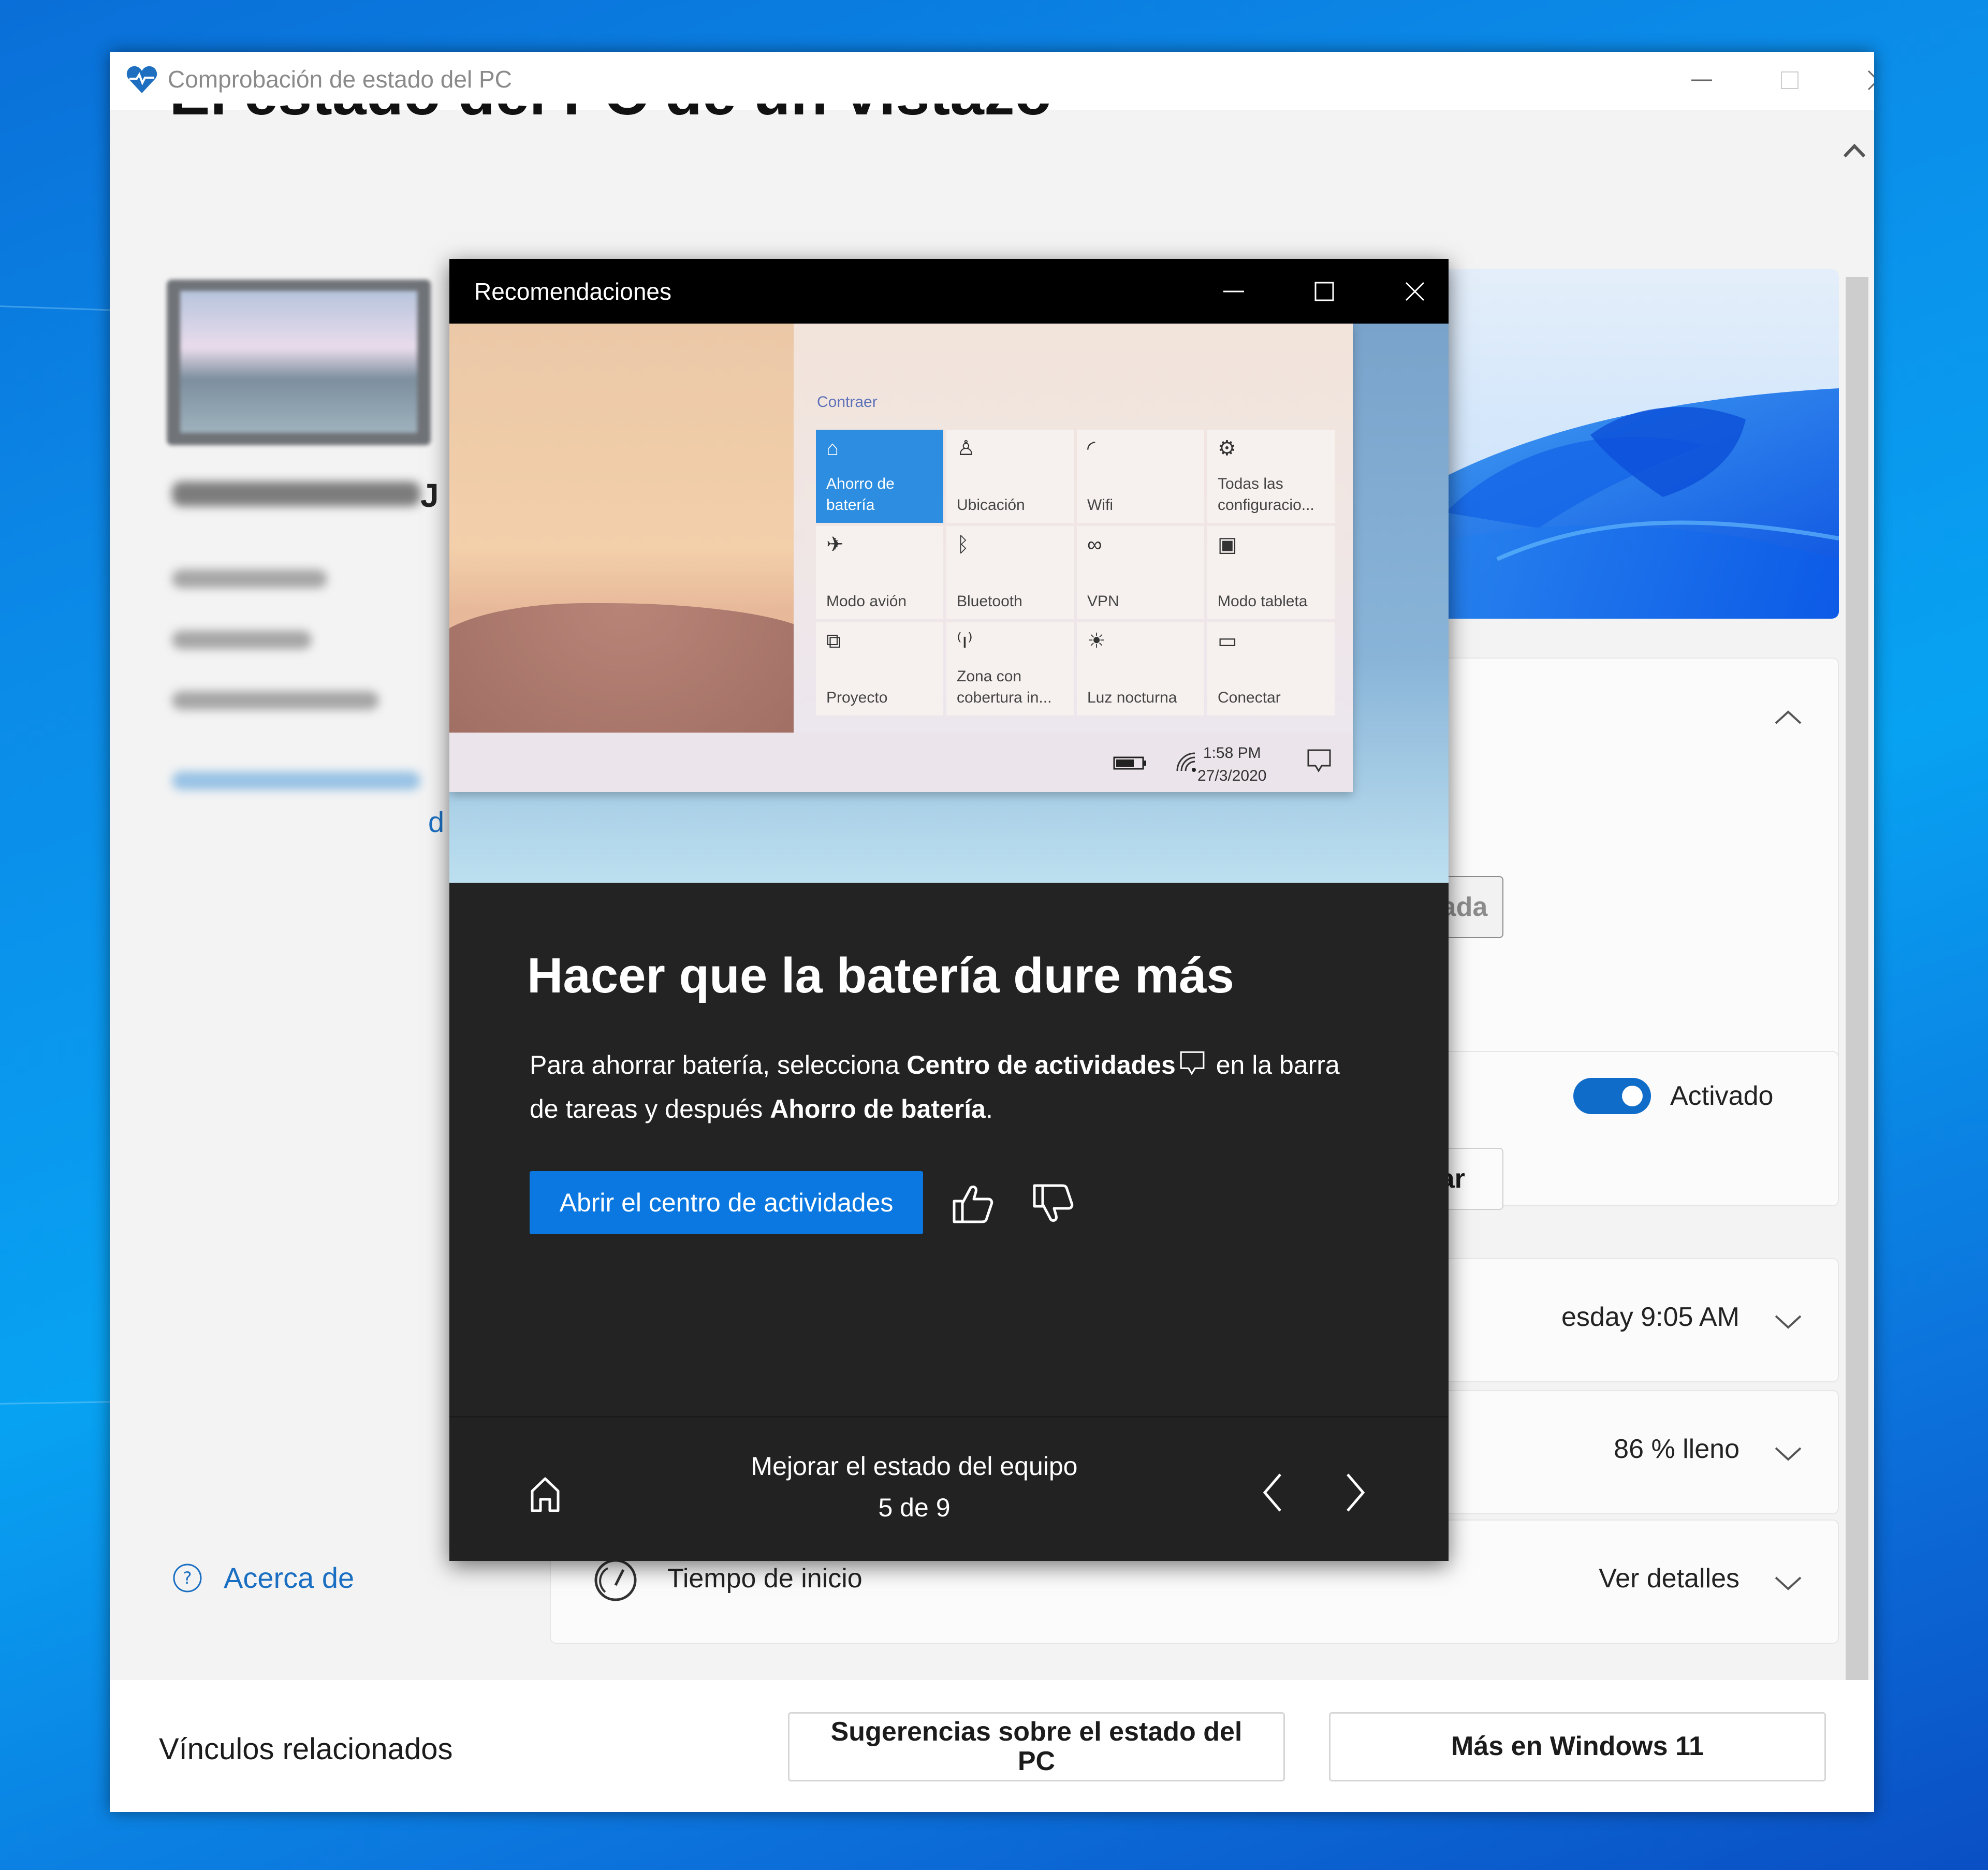 This screenshot has height=1870, width=1988. What do you see at coordinates (879, 572) in the screenshot?
I see `quick-action-tile: ✈ Modo avión` at bounding box center [879, 572].